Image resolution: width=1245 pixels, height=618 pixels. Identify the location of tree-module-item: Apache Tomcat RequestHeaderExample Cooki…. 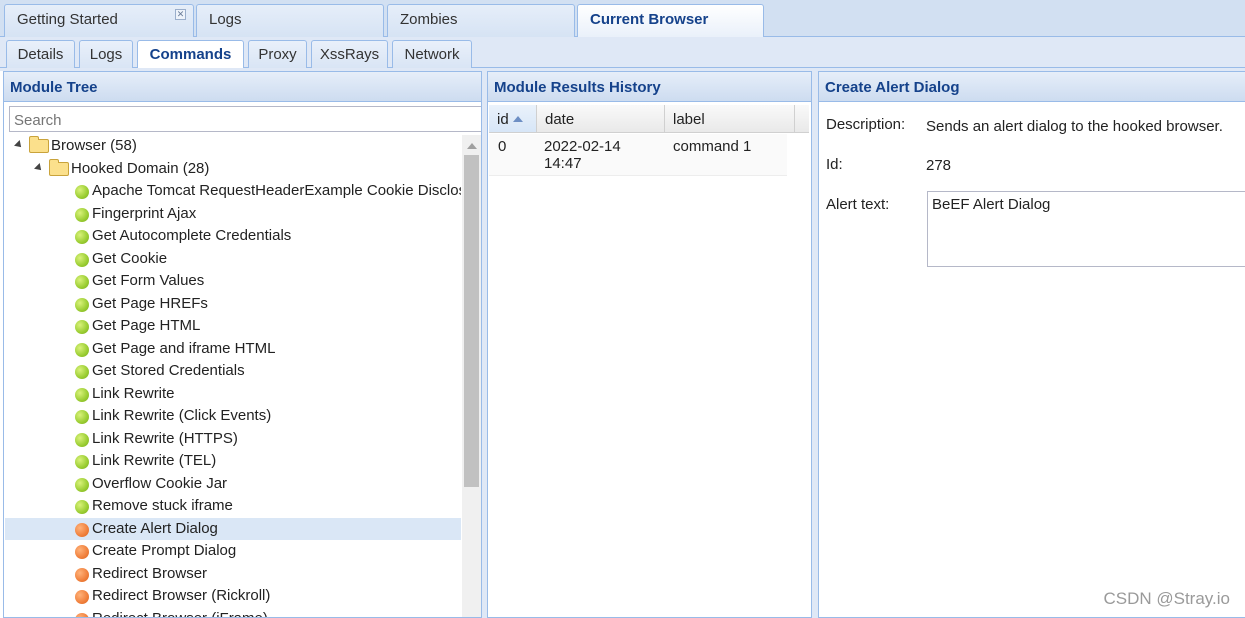
(233, 191).